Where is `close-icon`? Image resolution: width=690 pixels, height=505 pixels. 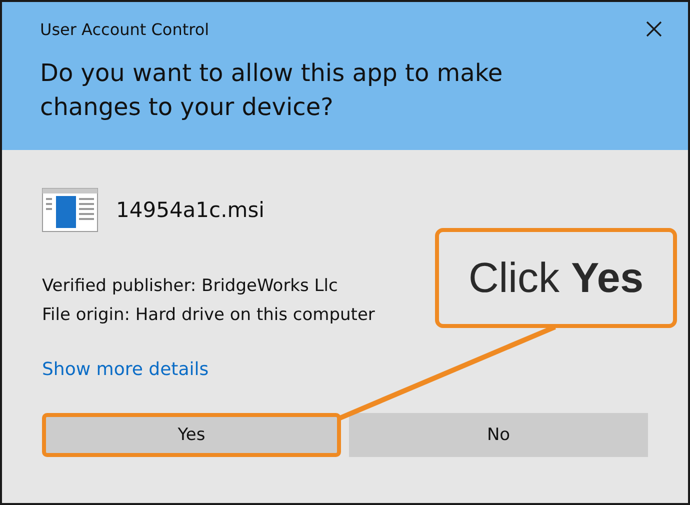
close-icon is located at coordinates (654, 29).